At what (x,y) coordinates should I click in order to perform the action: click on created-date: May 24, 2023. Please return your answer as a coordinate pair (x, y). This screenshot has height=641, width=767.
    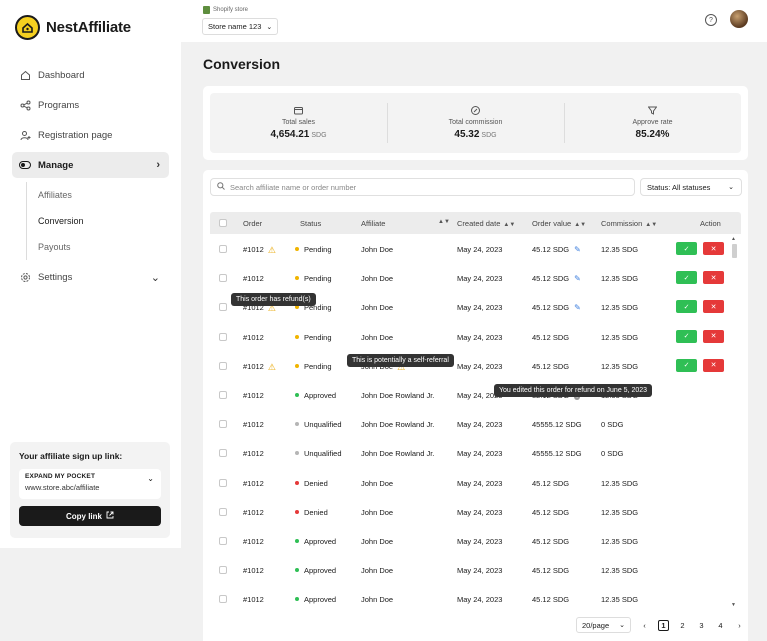
    Looking at the image, I should click on (480, 541).